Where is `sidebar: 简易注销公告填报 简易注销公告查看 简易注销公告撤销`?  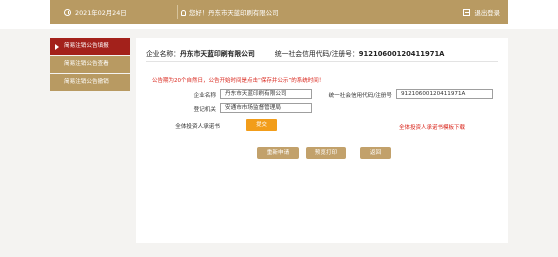 sidebar: 简易注销公告填报 简易注销公告查看 简易注销公告撤销 is located at coordinates (90, 65).